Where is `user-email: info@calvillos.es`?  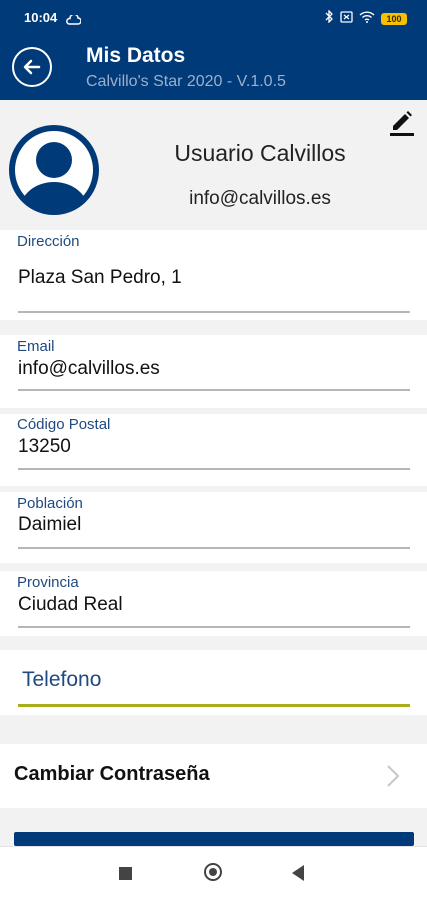
user-email: info@calvillos.es is located at coordinates (260, 198).